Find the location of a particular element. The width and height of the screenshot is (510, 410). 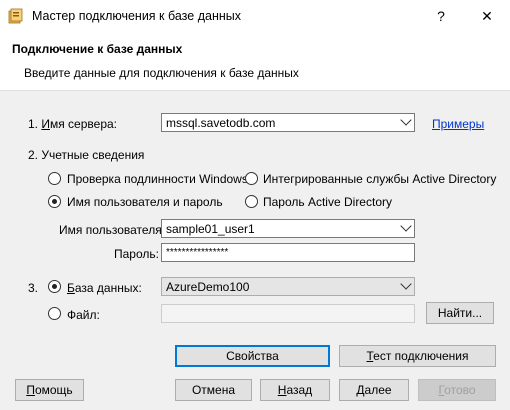

password-value: **************** is located at coordinates (197, 252).